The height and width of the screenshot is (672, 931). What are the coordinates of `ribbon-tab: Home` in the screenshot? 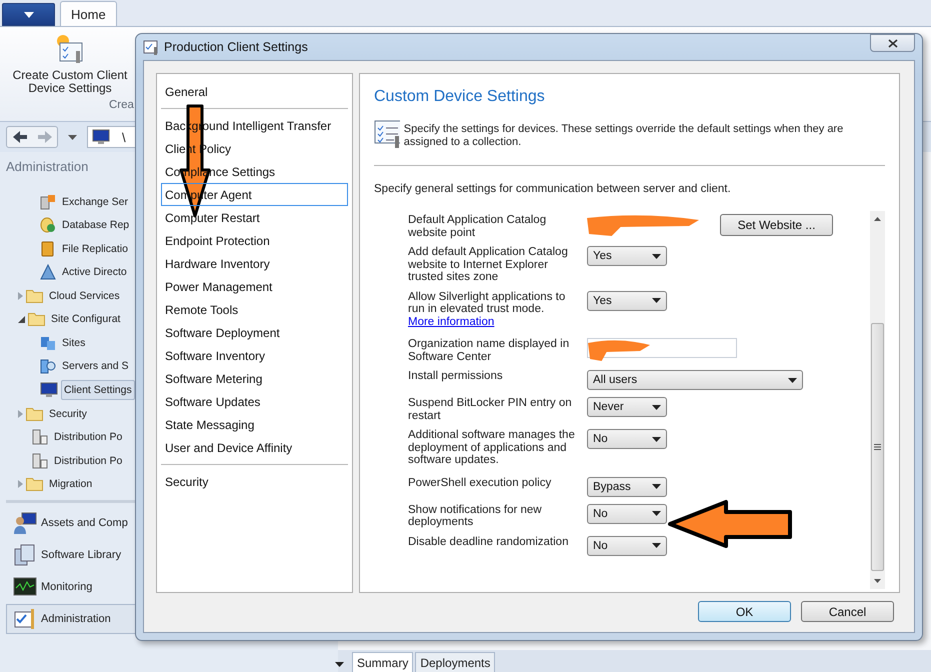 It's located at (88, 13).